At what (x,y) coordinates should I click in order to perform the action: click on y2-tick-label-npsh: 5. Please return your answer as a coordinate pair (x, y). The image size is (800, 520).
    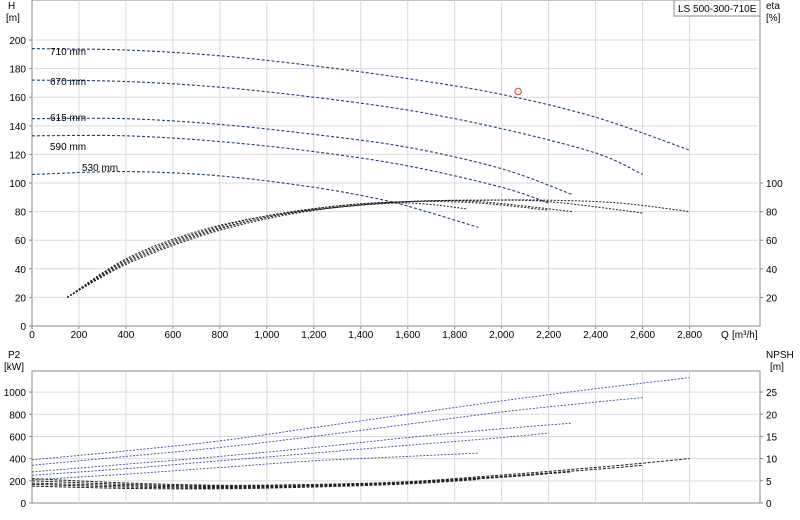
    Looking at the image, I should click on (769, 482).